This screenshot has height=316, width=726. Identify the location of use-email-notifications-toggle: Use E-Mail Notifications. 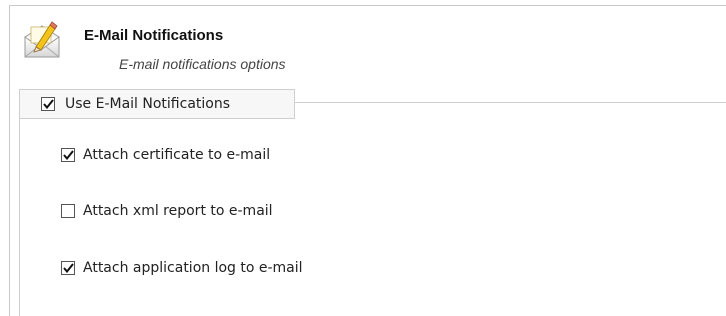
(157, 104).